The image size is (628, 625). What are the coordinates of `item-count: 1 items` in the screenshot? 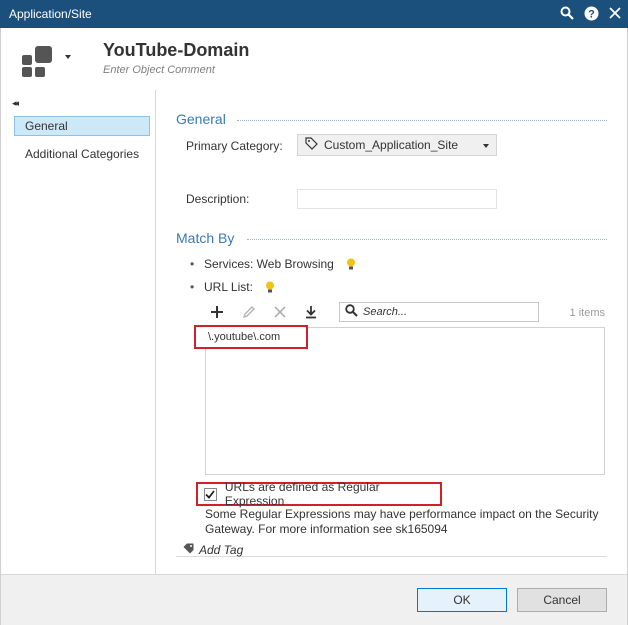 It's located at (587, 313).